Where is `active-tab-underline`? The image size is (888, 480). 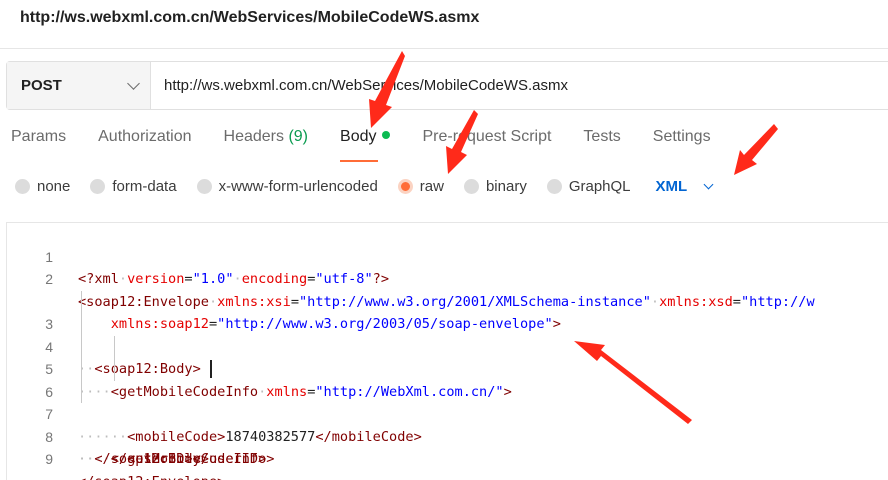
active-tab-underline is located at coordinates (359, 161).